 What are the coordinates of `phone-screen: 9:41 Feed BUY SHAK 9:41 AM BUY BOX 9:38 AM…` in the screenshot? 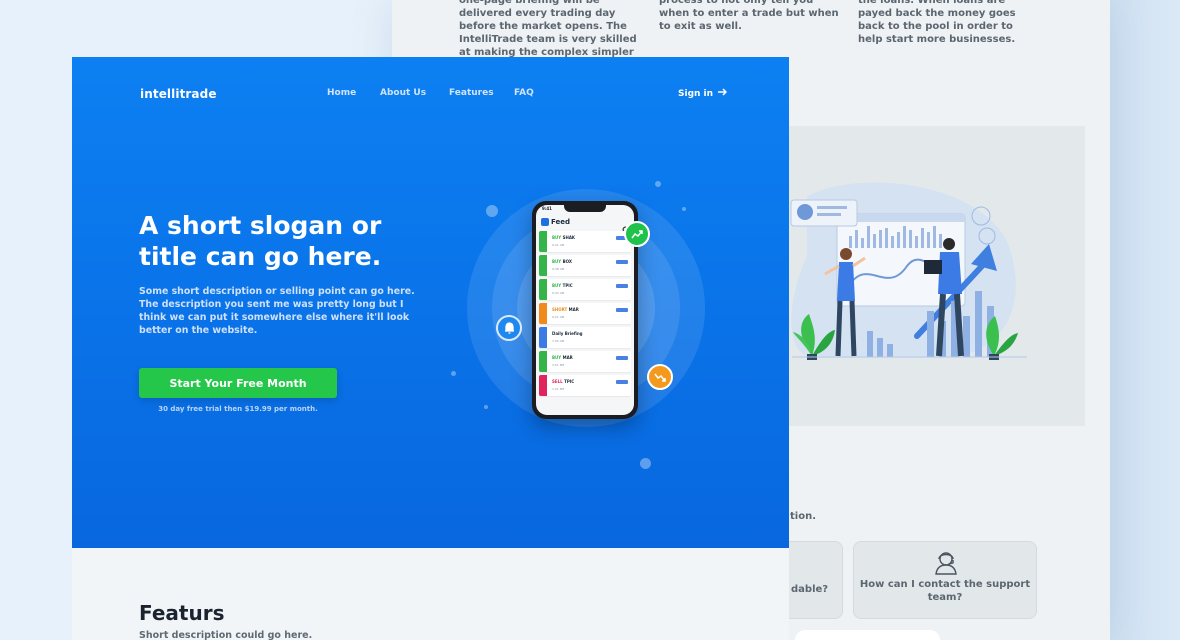 It's located at (585, 310).